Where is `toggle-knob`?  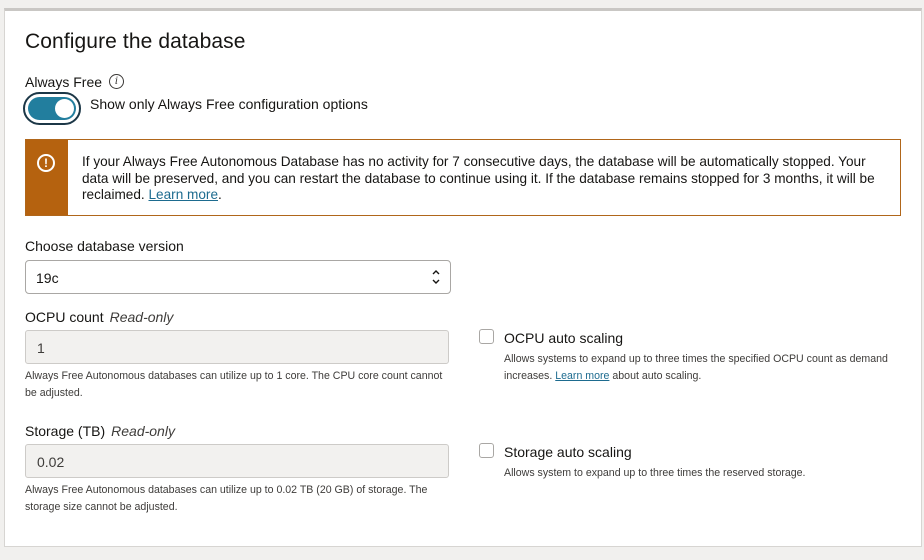
toggle-knob is located at coordinates (64, 108).